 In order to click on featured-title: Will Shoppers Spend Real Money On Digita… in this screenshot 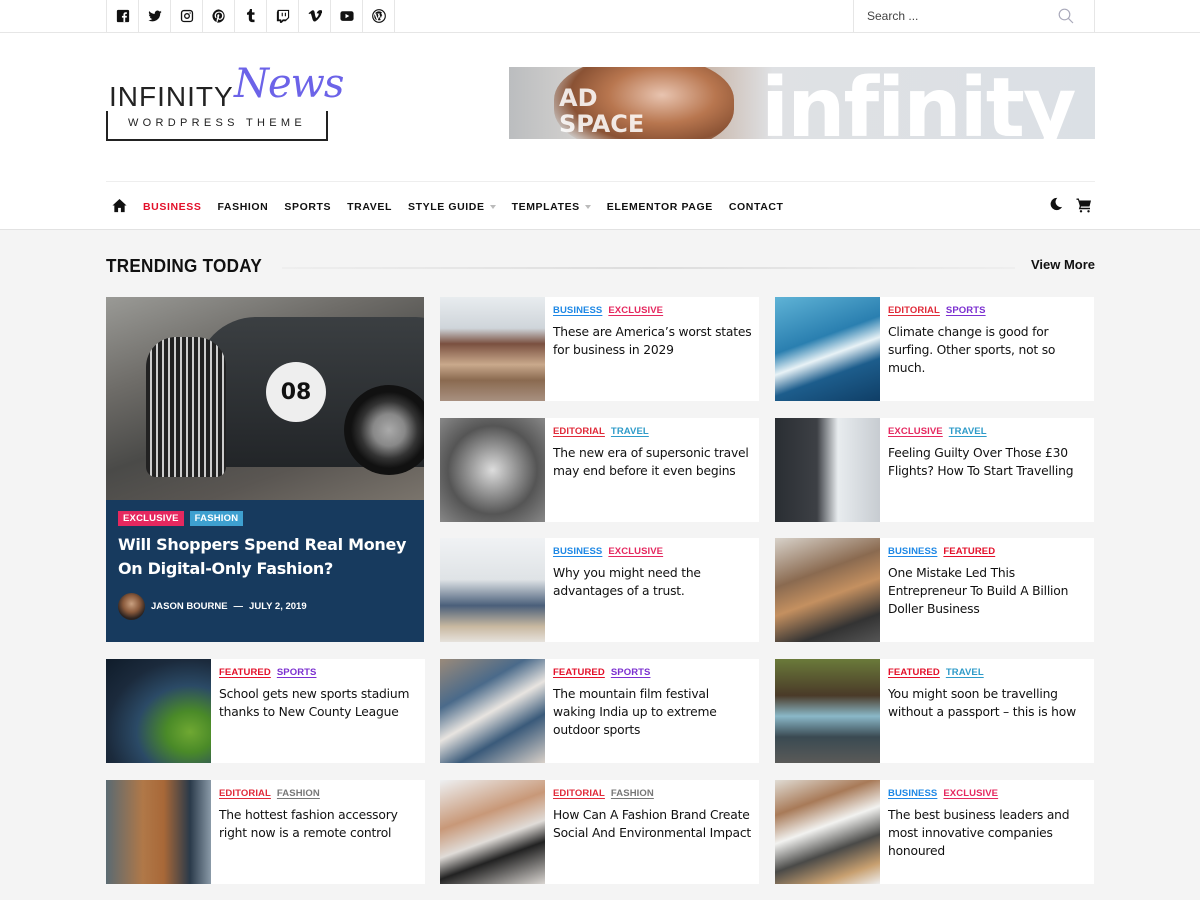, I will do `click(268, 557)`.